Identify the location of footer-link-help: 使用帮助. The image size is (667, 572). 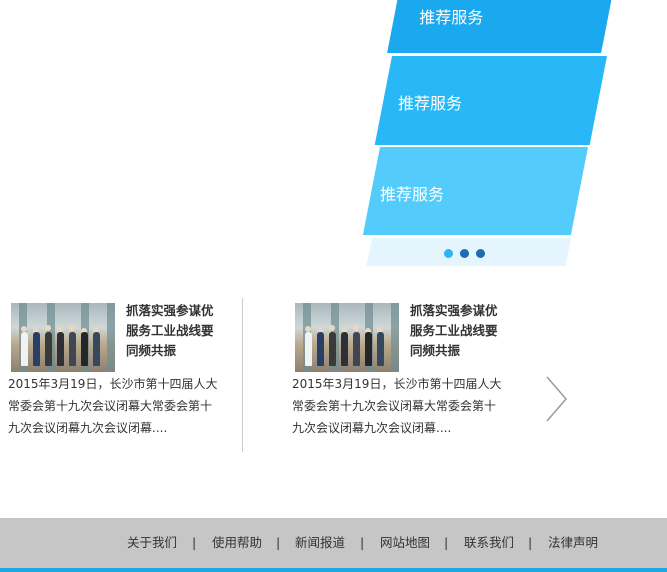
(237, 543).